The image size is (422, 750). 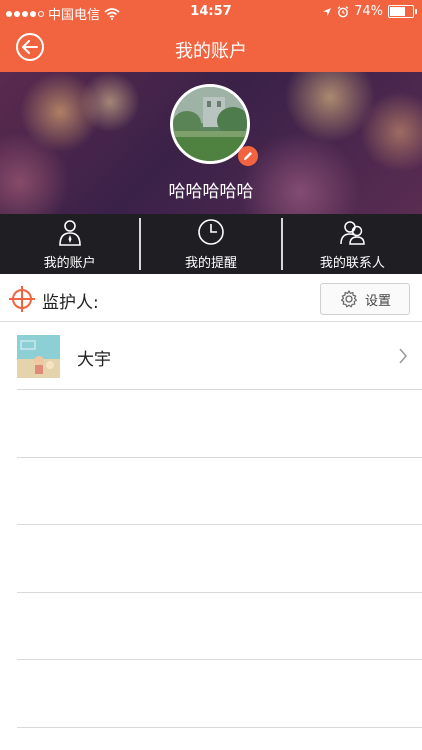 What do you see at coordinates (69, 233) in the screenshot?
I see `person-icon` at bounding box center [69, 233].